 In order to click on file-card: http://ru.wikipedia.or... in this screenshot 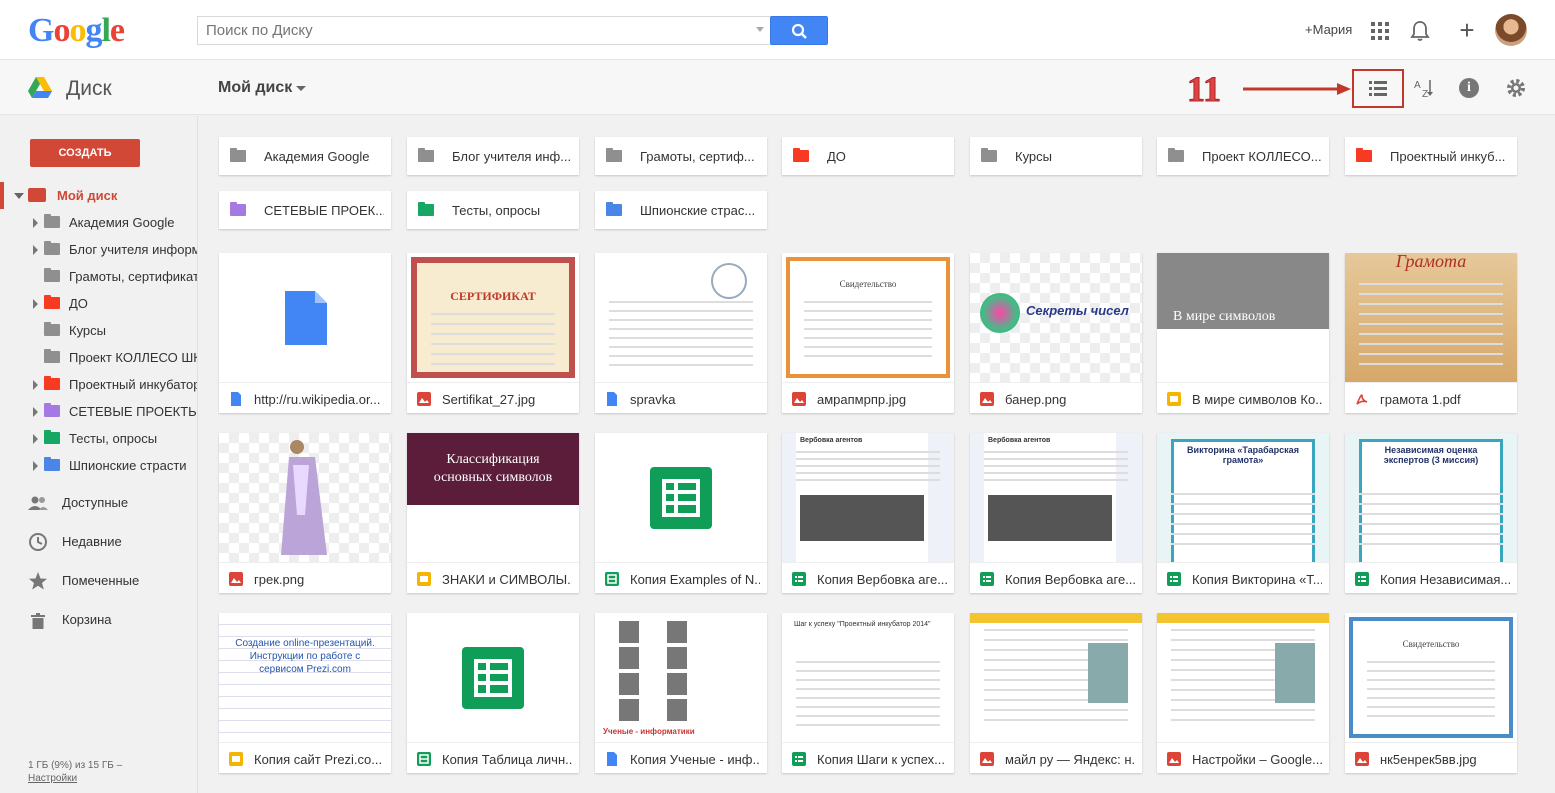, I will do `click(305, 333)`.